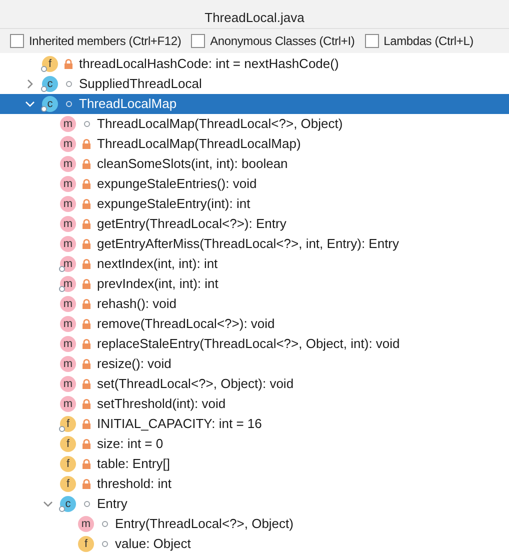 Image resolution: width=509 pixels, height=554 pixels. Describe the element at coordinates (140, 84) in the screenshot. I see `item-label: SuppliedThreadLocal` at that location.